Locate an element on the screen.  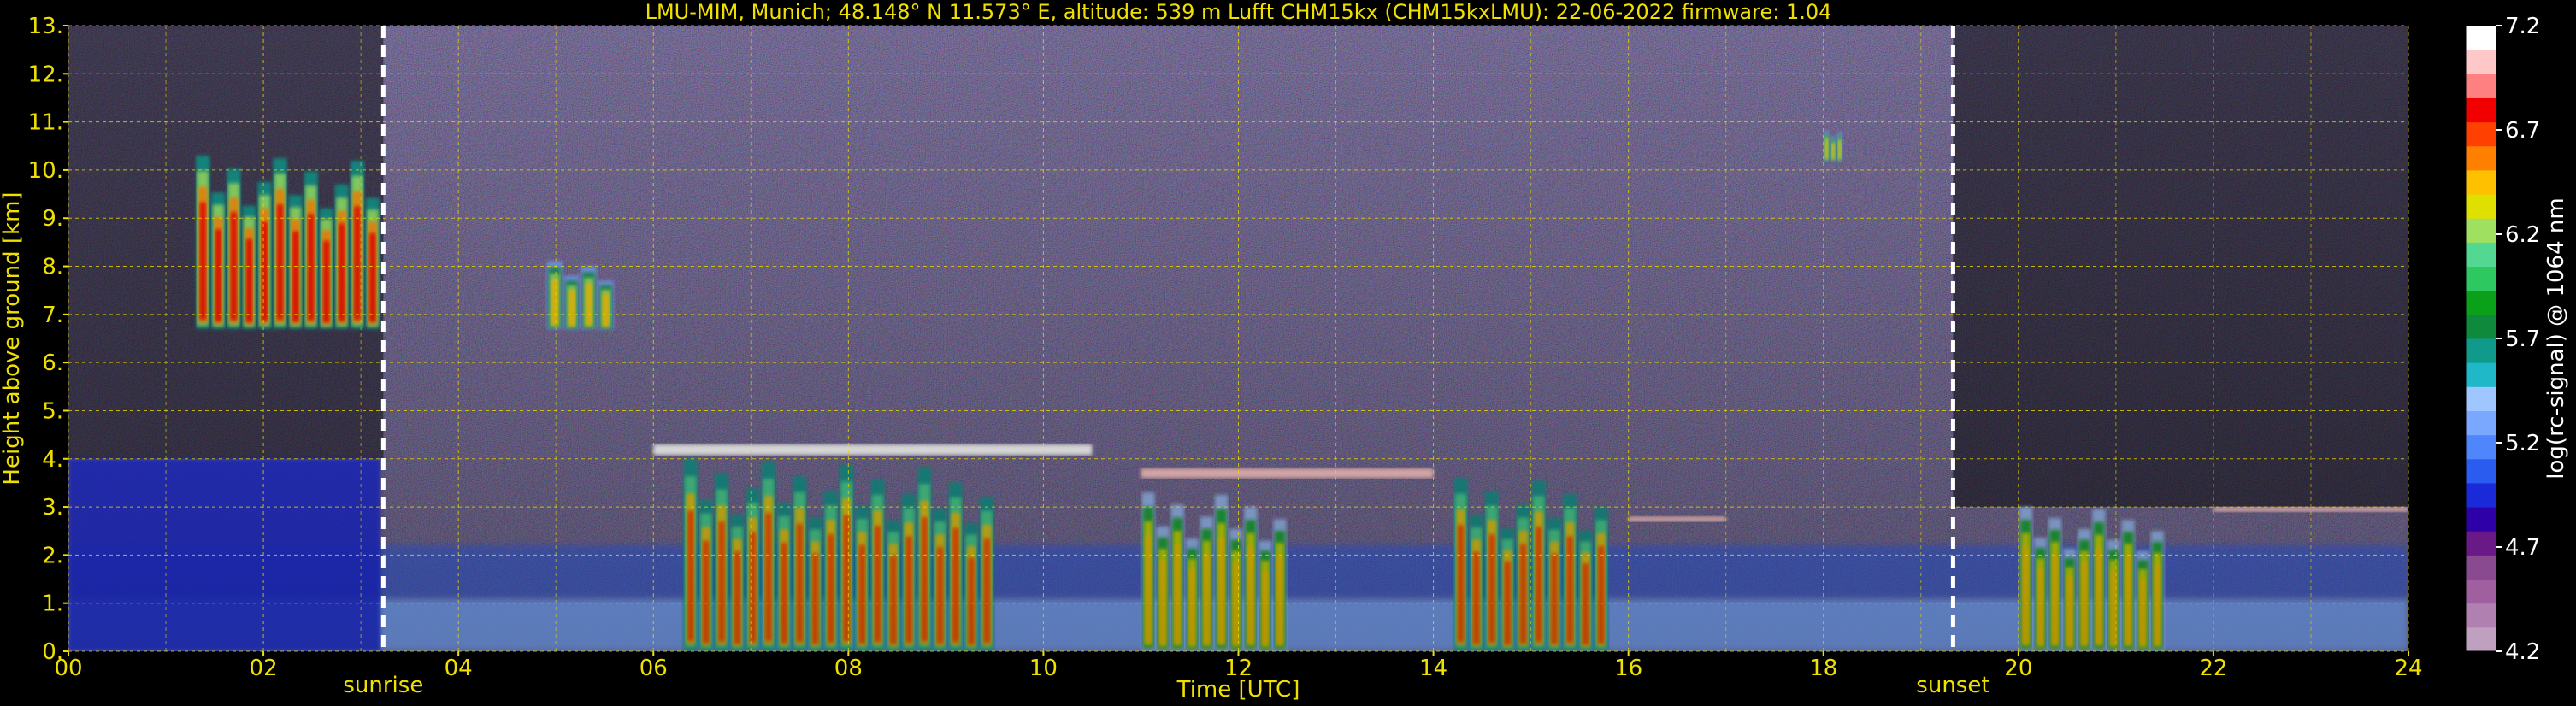
x-tick-label: 02 is located at coordinates (264, 668).